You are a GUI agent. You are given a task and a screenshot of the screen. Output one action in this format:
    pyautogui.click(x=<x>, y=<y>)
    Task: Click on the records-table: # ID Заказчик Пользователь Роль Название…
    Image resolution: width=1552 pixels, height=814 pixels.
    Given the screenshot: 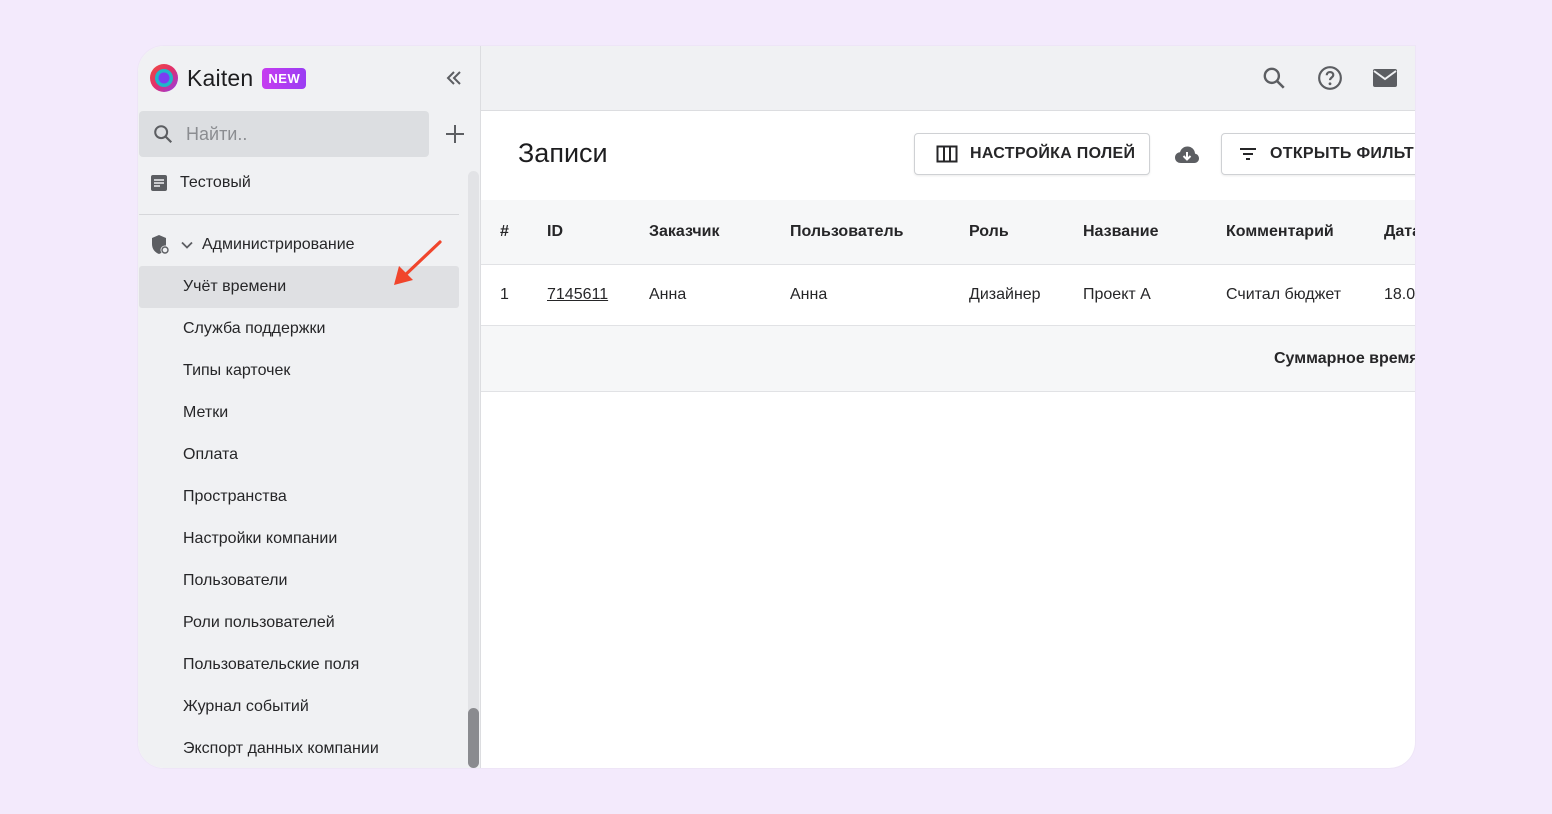 What is the action you would take?
    pyautogui.click(x=948, y=296)
    